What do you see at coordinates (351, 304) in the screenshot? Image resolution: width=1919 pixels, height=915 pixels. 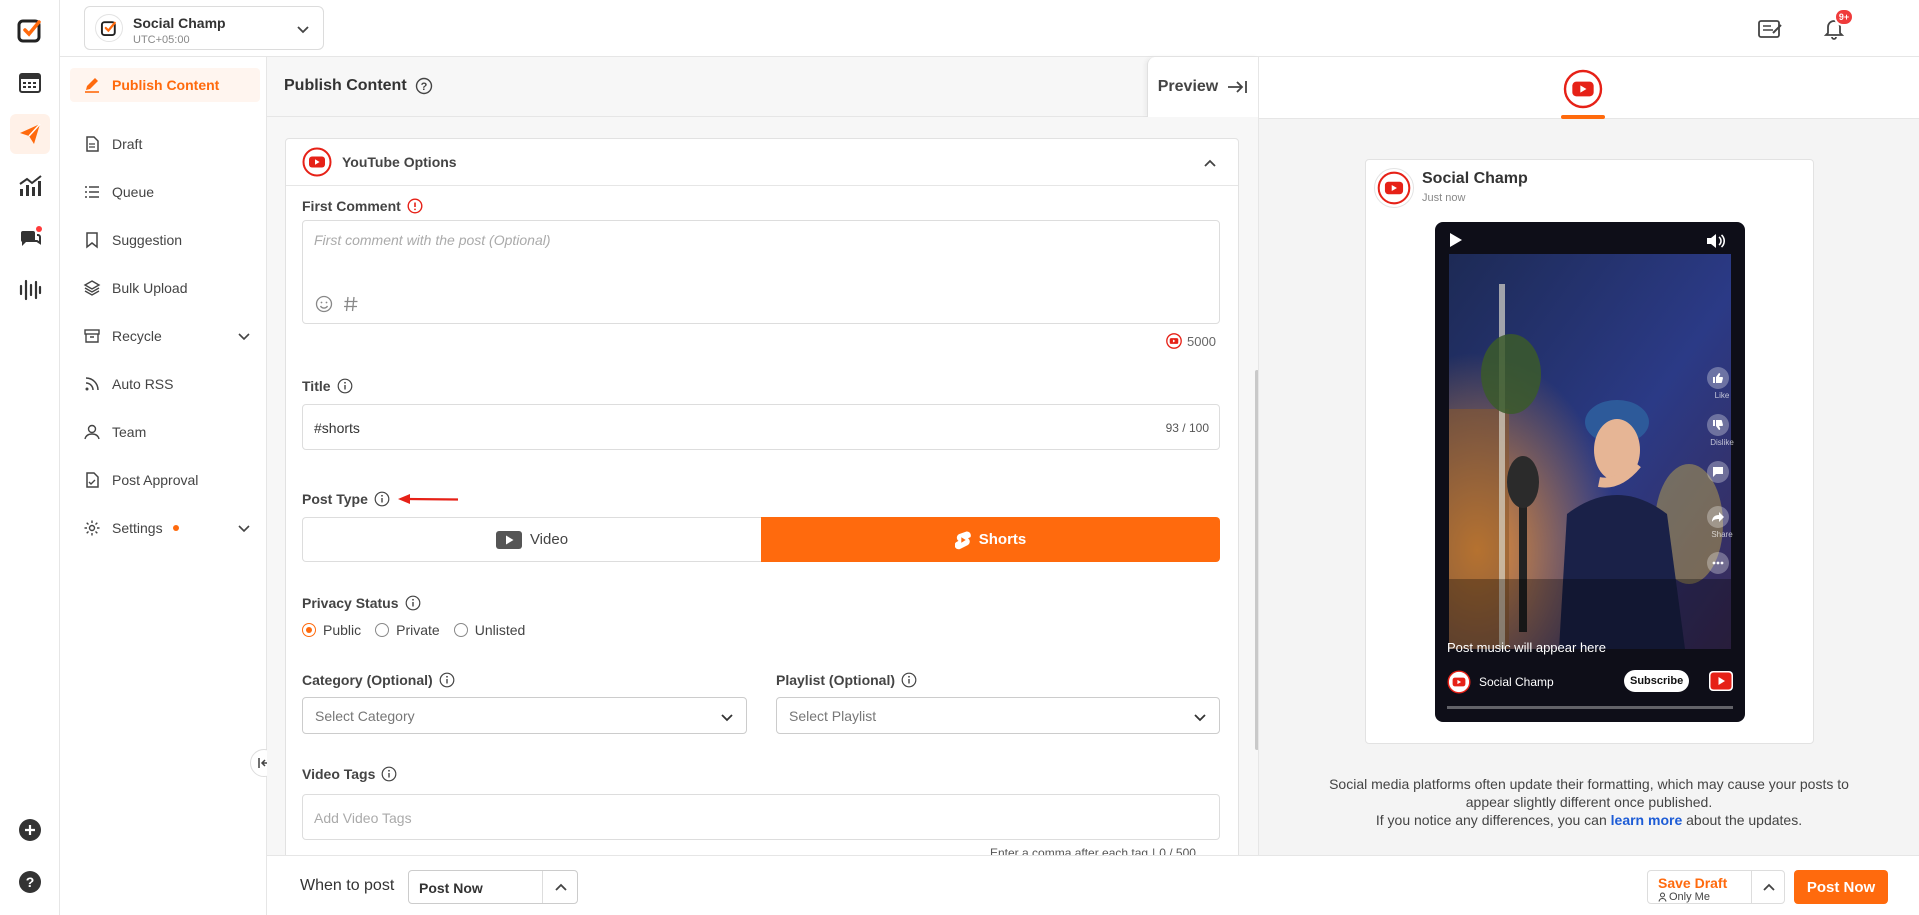 I see `hashtag-icon` at bounding box center [351, 304].